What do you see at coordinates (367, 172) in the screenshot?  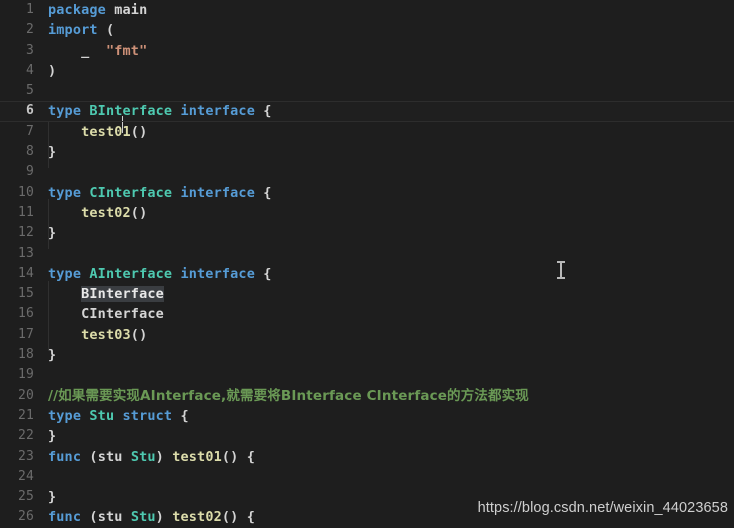 I see `code-line: 9` at bounding box center [367, 172].